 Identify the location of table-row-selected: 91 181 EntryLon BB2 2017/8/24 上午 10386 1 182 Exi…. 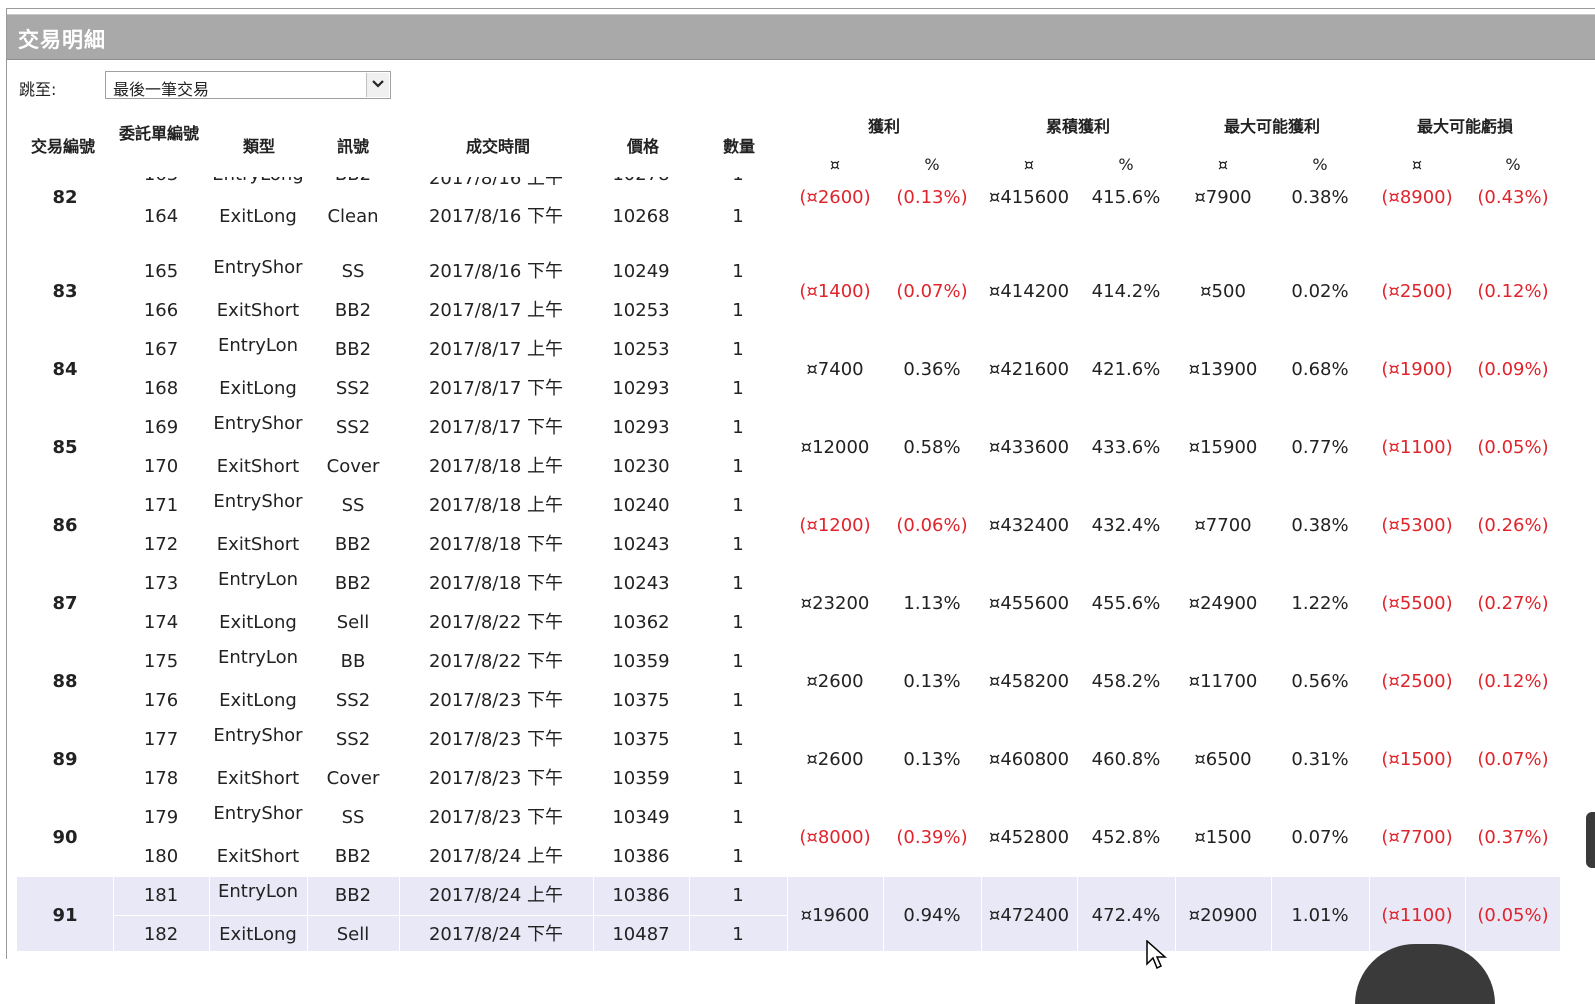
(788, 914).